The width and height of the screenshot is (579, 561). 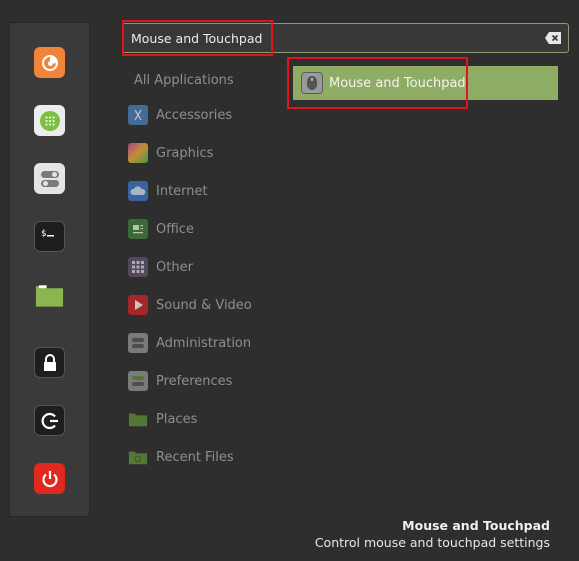 I want to click on category-recent-files: Recent Files, so click(x=181, y=457).